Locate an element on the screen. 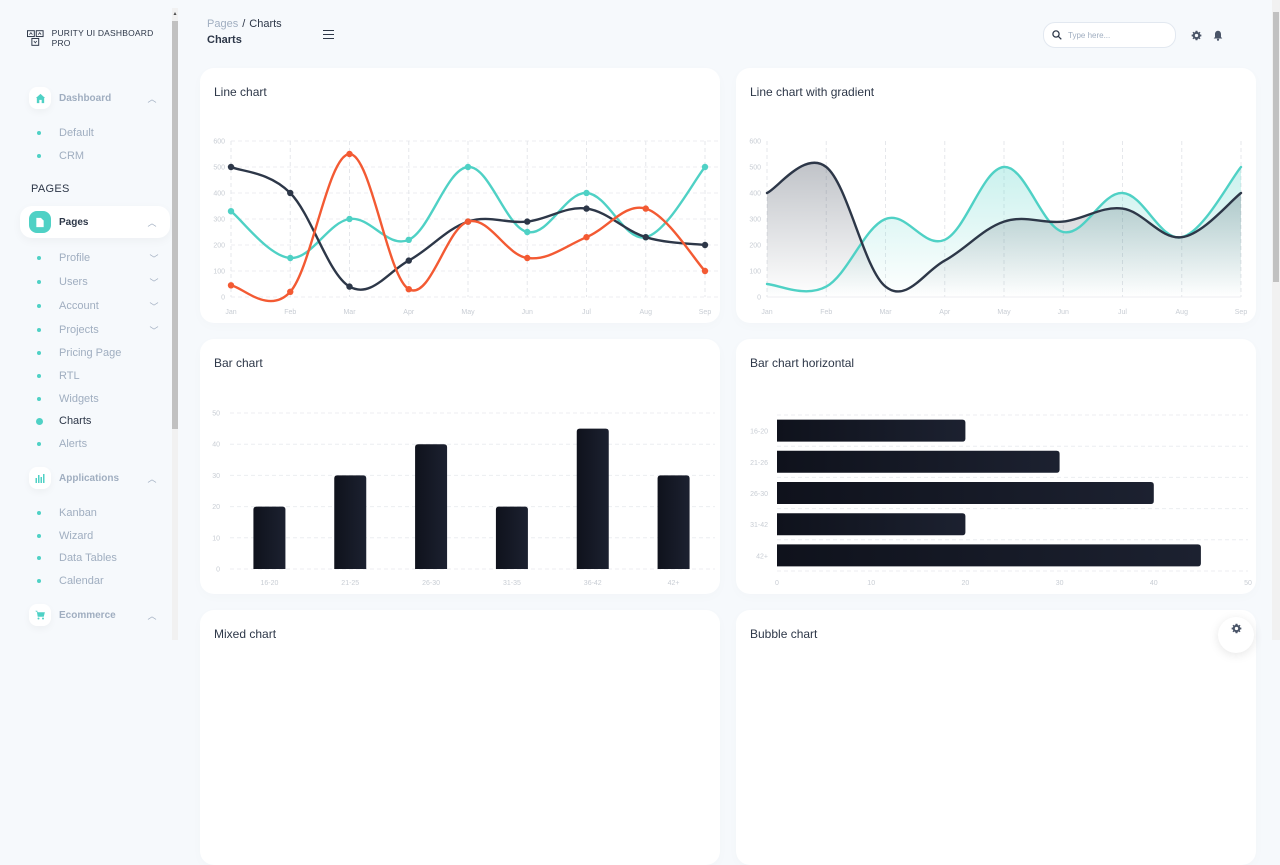 The width and height of the screenshot is (1280, 865). bullet-active-icon is located at coordinates (39, 421).